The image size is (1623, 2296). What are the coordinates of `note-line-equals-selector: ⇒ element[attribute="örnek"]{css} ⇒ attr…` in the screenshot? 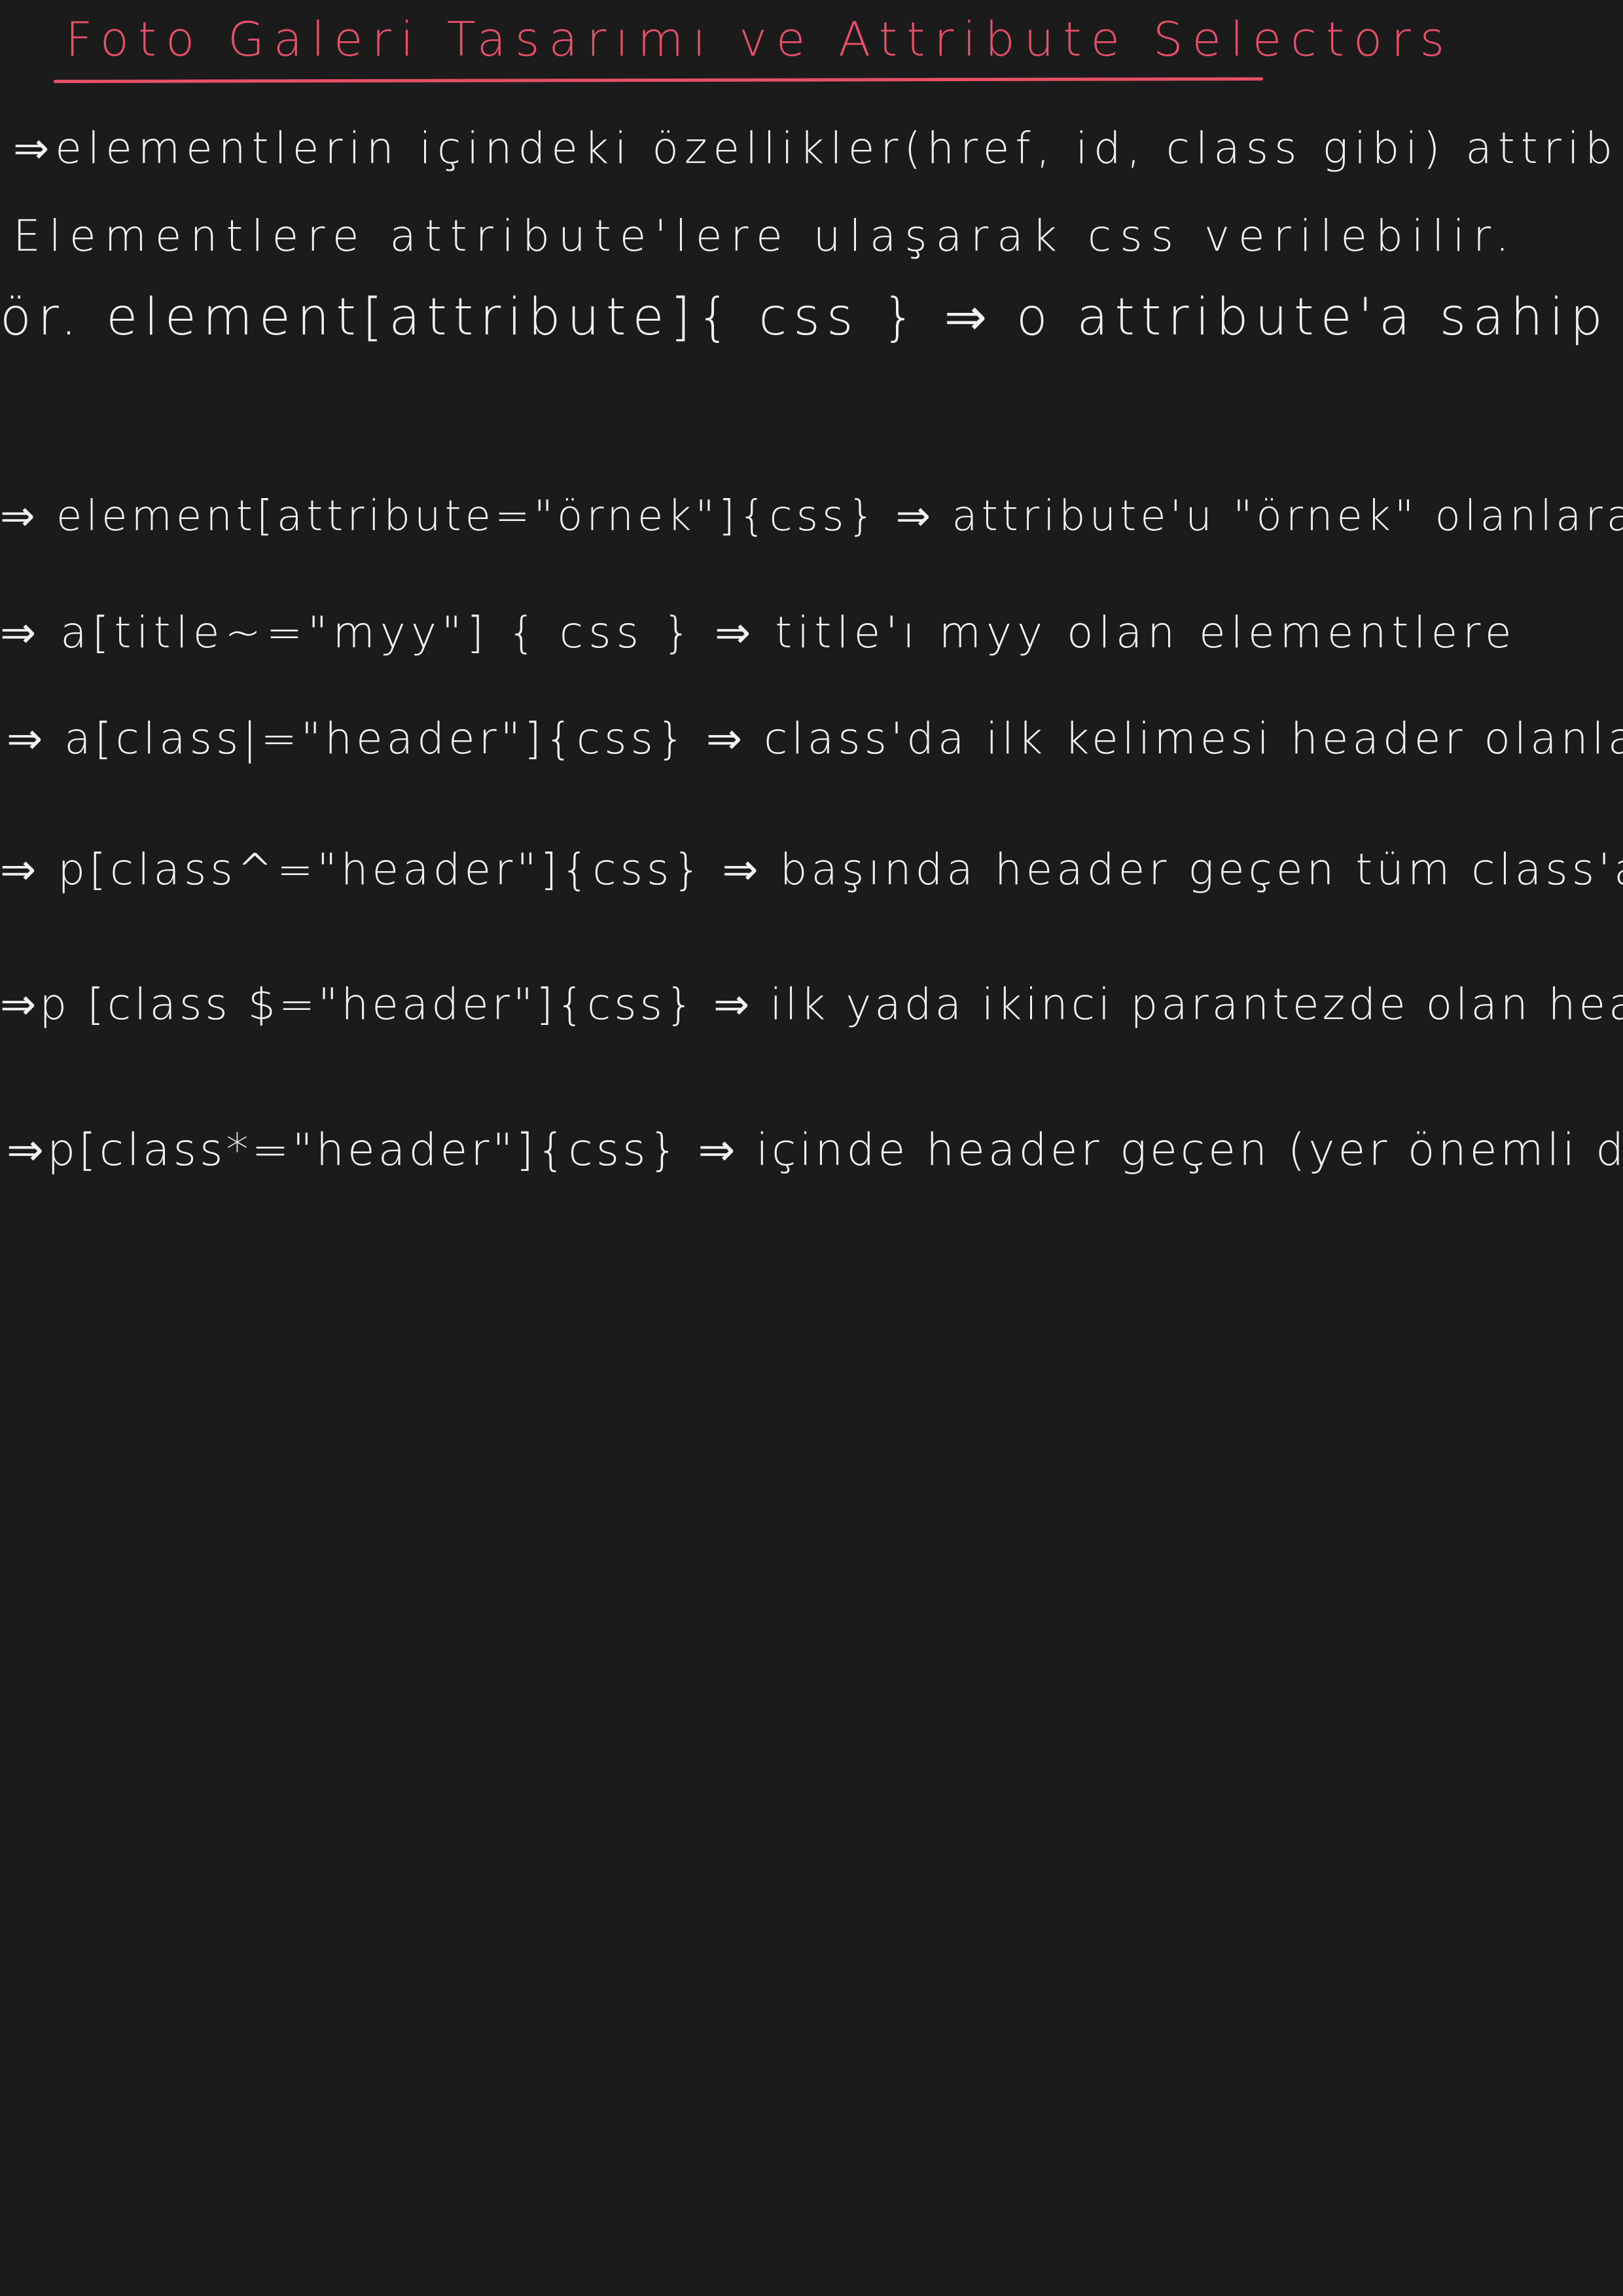 It's located at (811, 516).